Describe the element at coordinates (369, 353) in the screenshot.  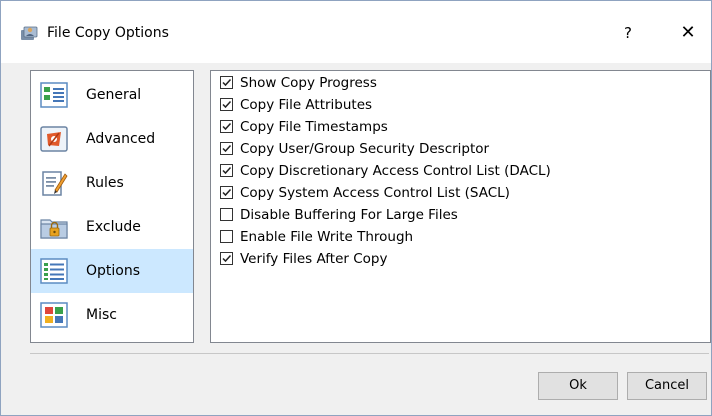
I see `separator-line` at that location.